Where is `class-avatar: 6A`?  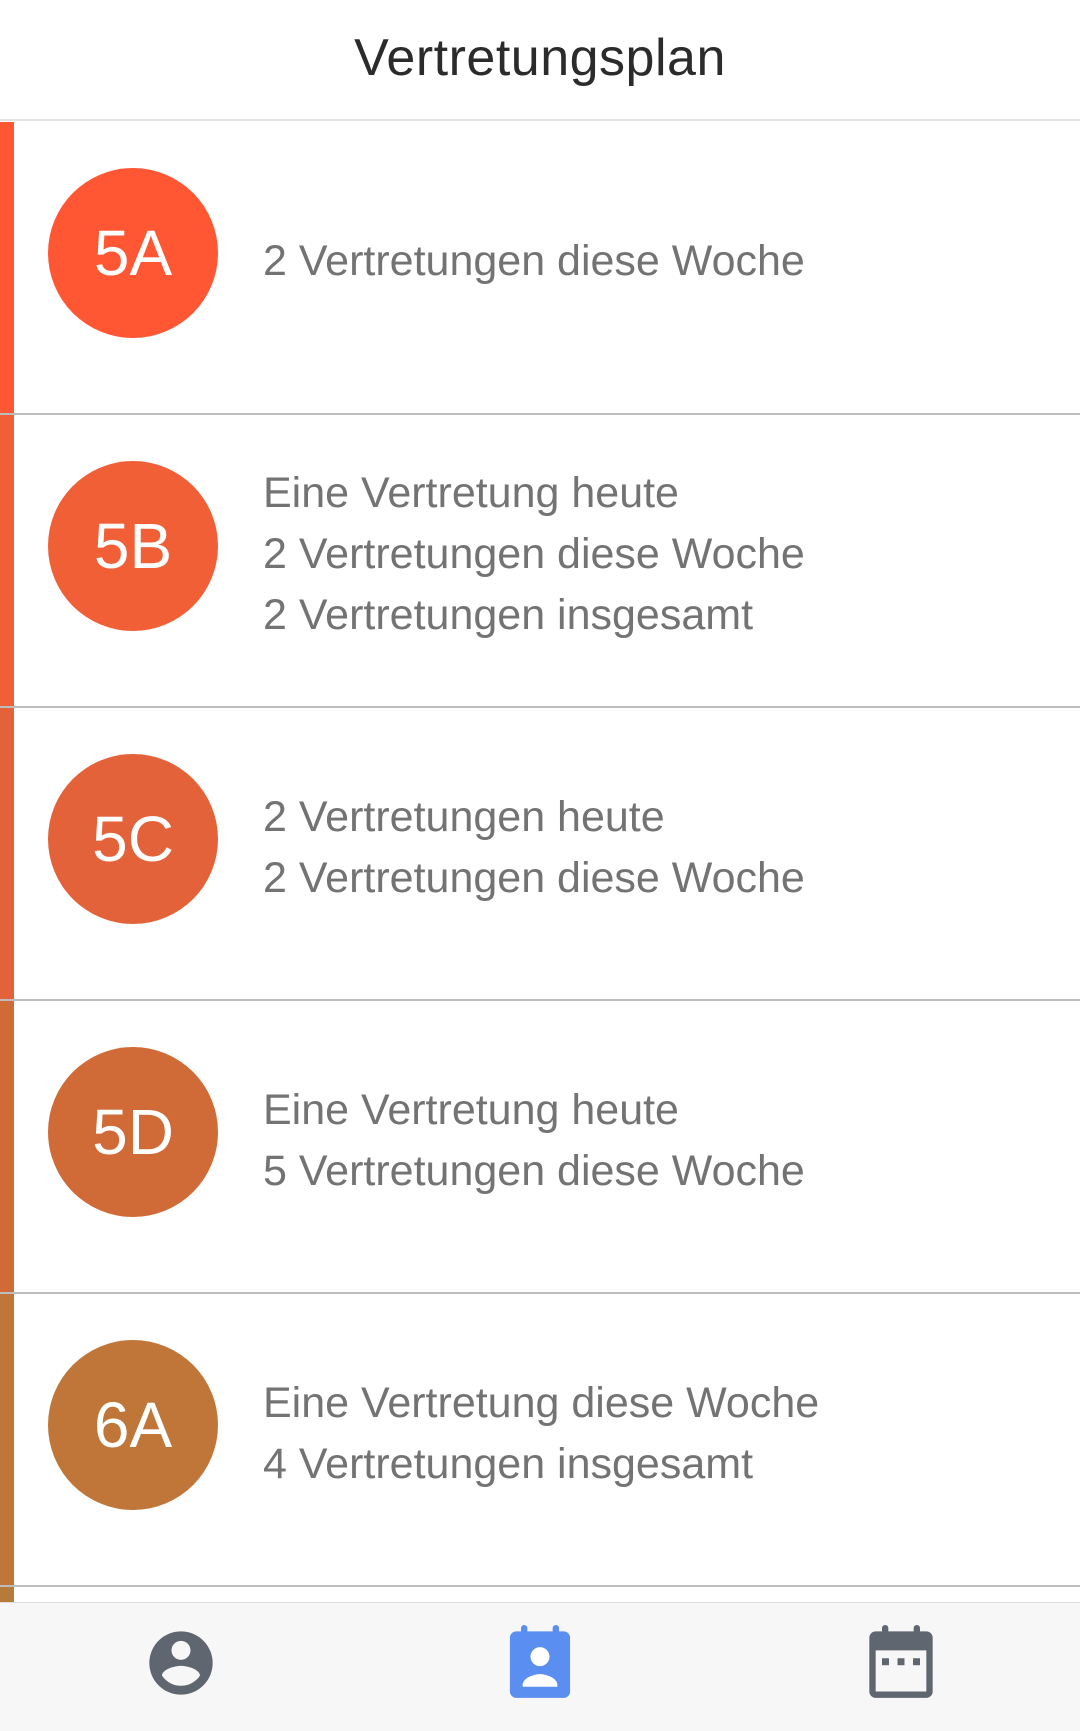
class-avatar: 6A is located at coordinates (133, 1425).